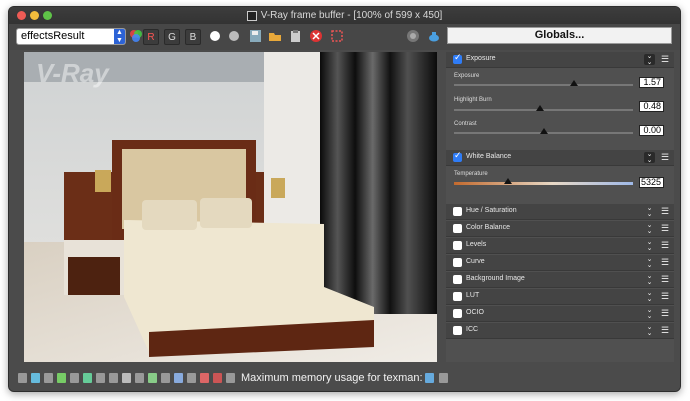  I want to click on h-toggle-icon, so click(191, 378).